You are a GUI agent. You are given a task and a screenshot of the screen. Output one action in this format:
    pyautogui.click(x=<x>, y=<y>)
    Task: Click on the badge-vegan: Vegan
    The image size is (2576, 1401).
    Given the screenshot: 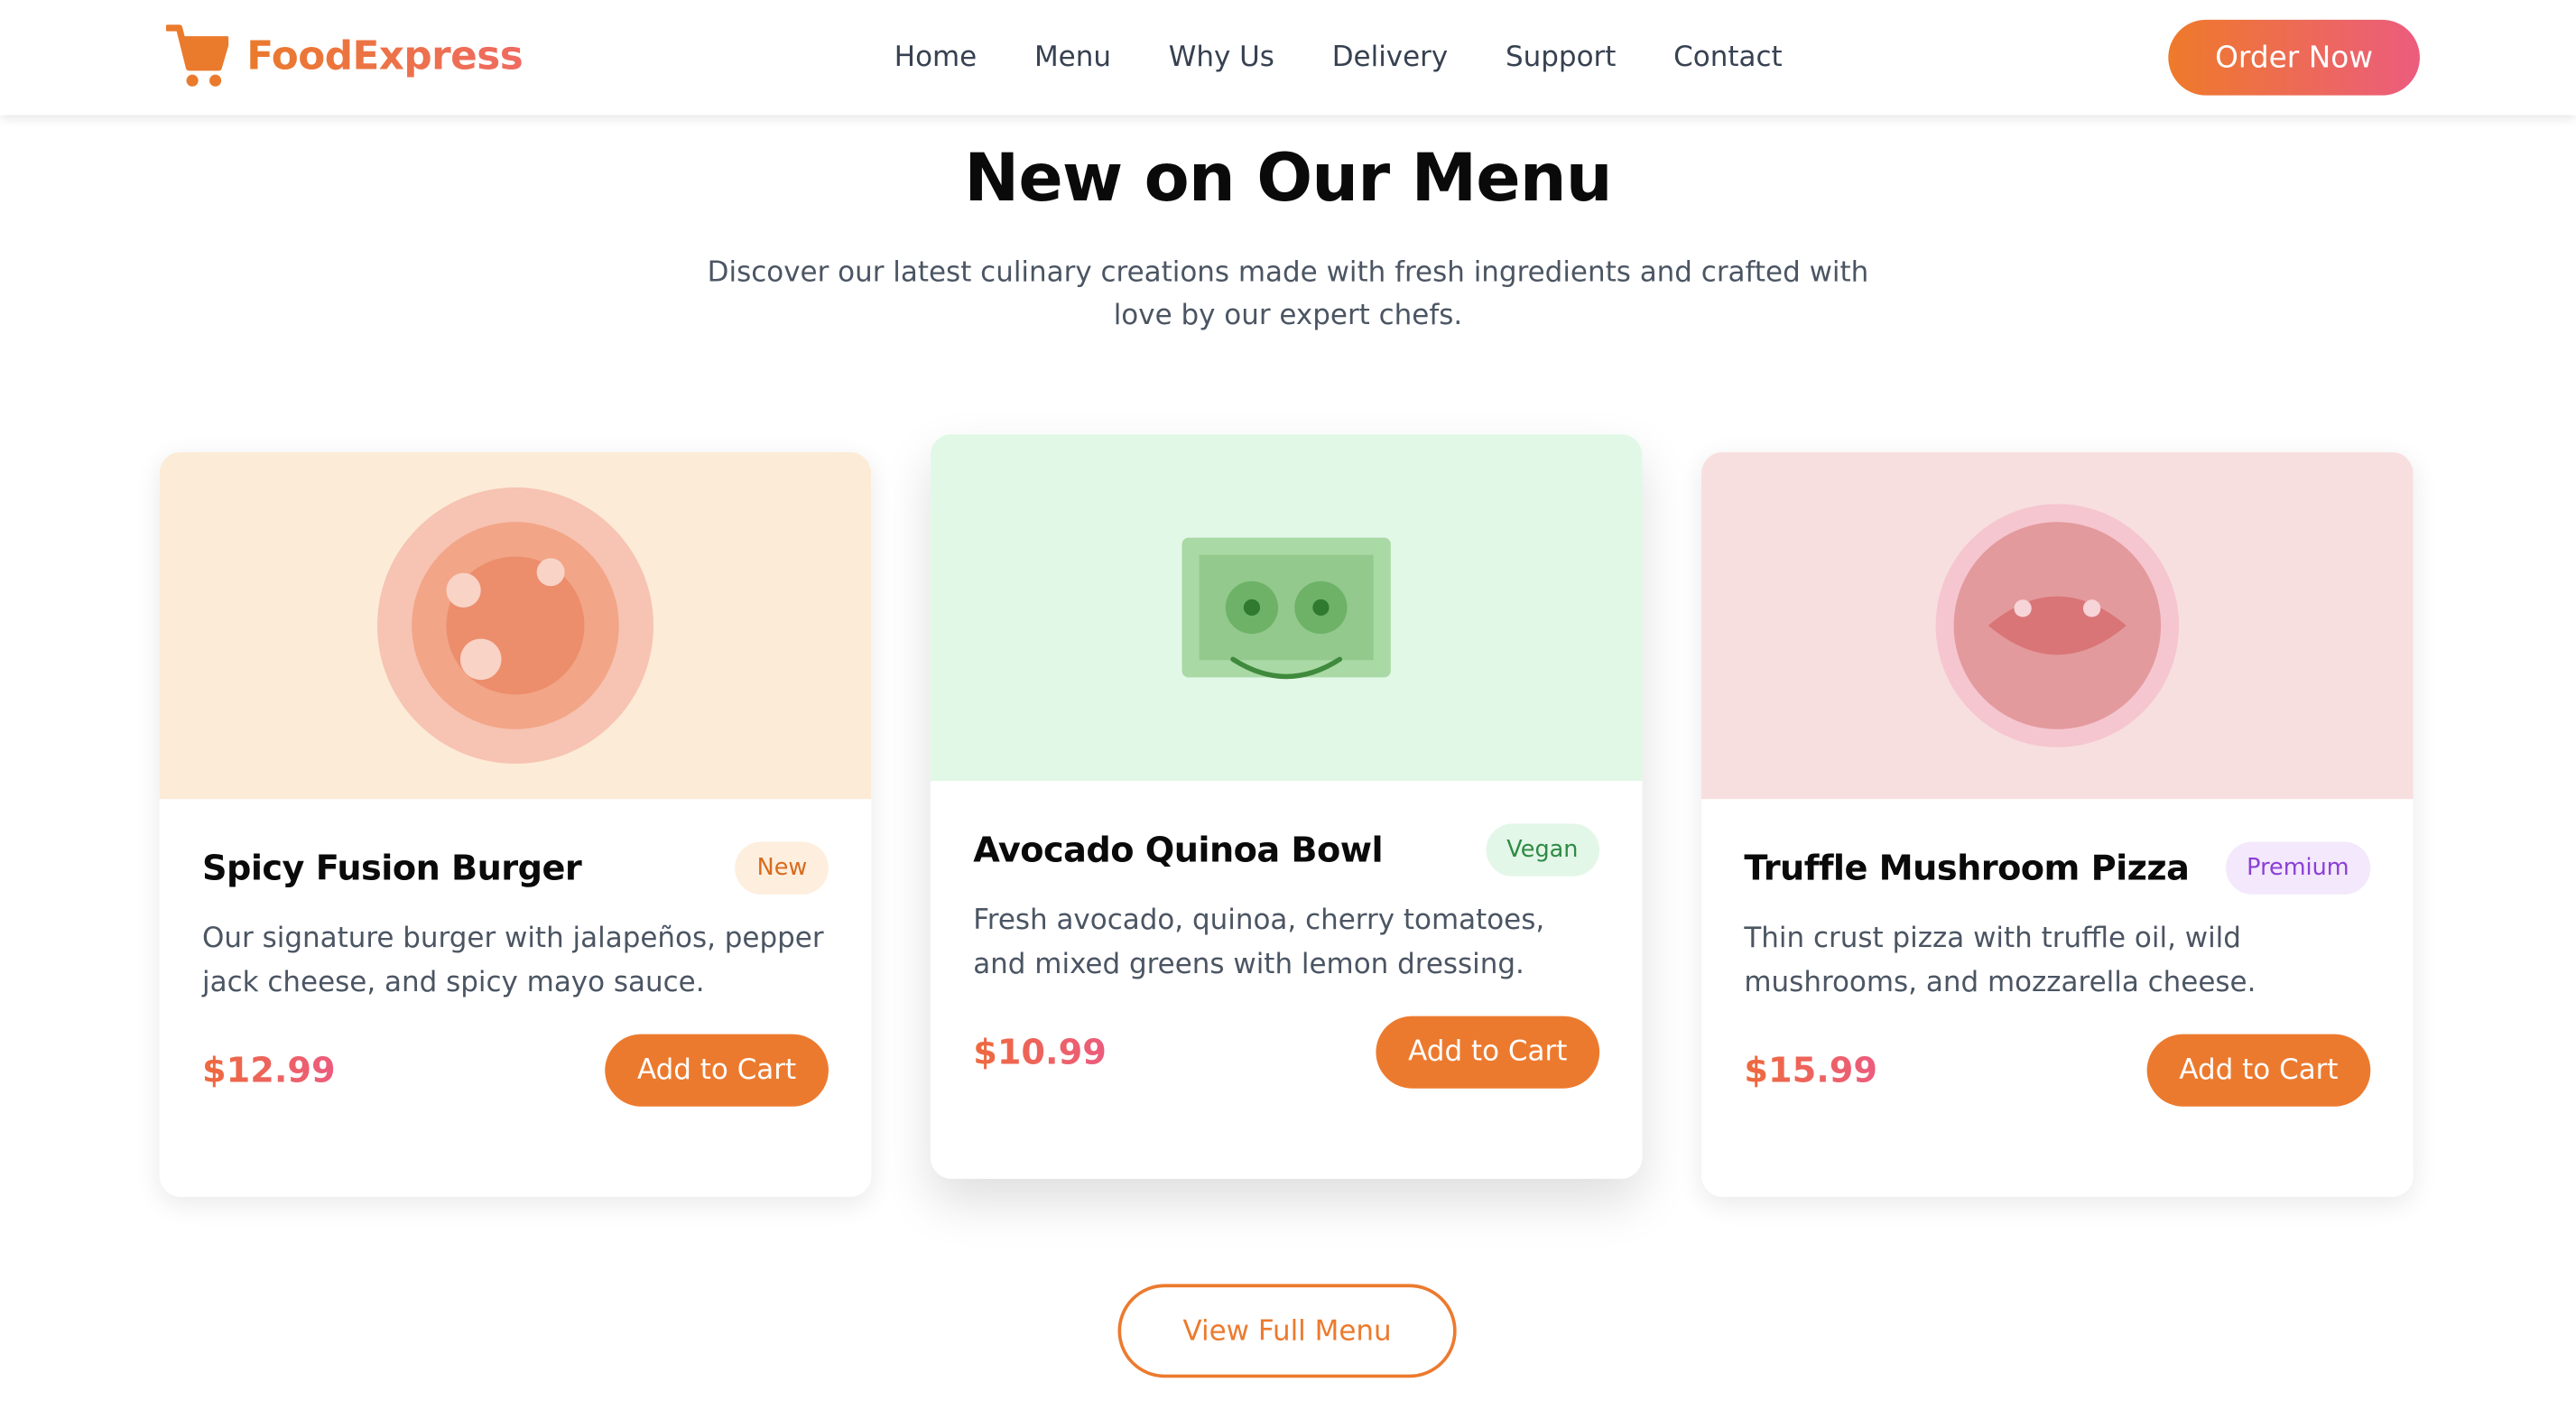 What is the action you would take?
    pyautogui.click(x=1543, y=850)
    